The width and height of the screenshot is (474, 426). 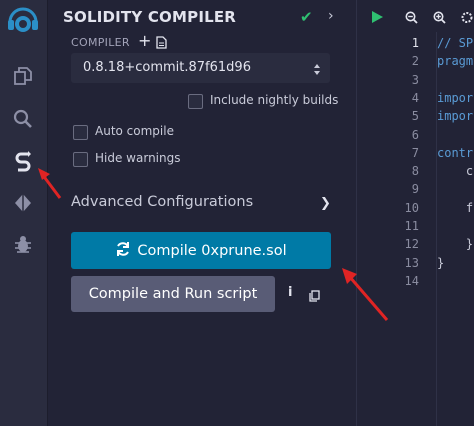 I want to click on chevron-right-icon: ❯, so click(x=325, y=203).